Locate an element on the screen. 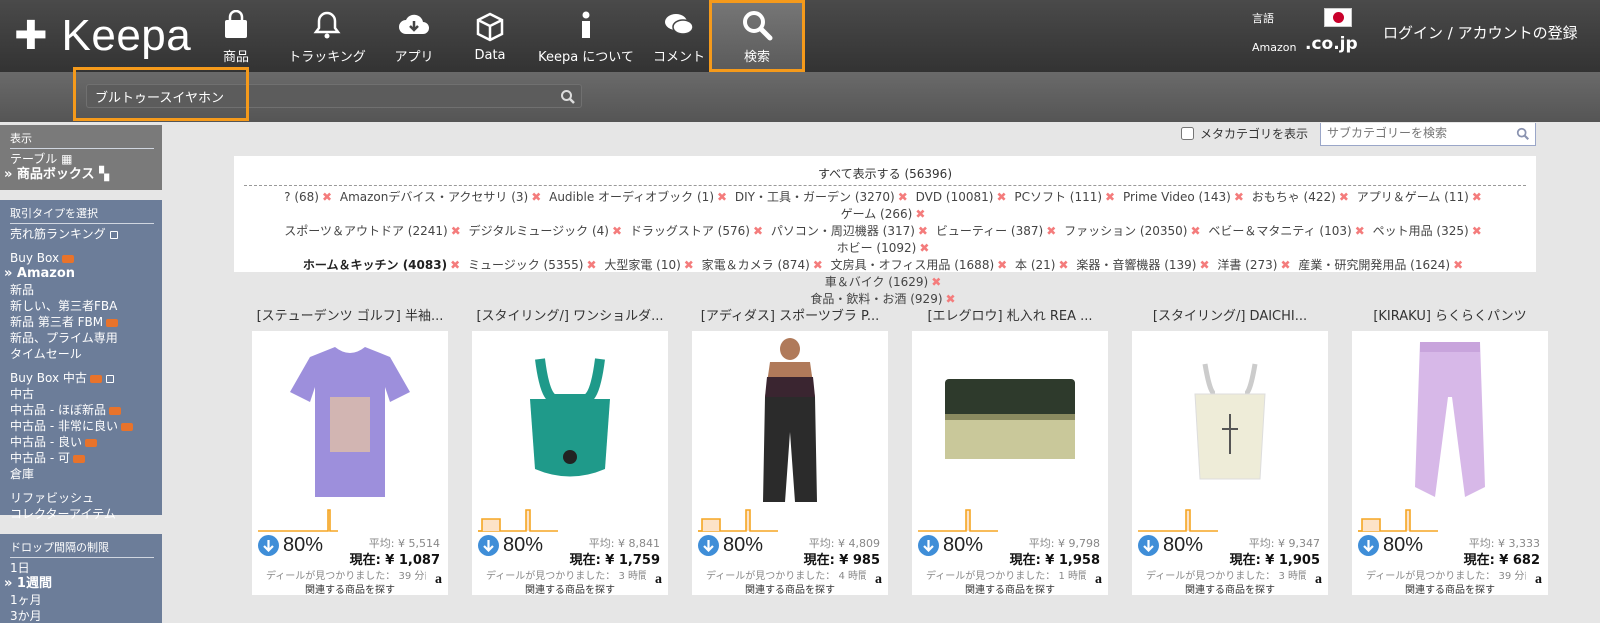  category-chip: ホビー (1092) ✖ is located at coordinates (883, 248).